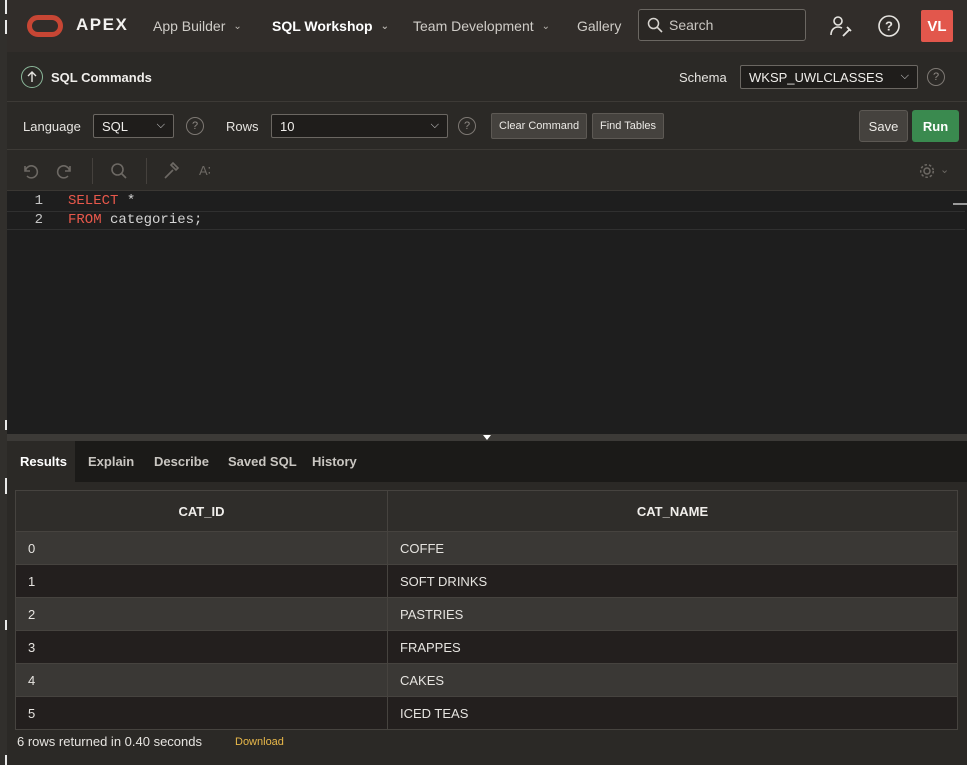  Describe the element at coordinates (189, 26) in the screenshot. I see `nav-label: App Builder` at that location.